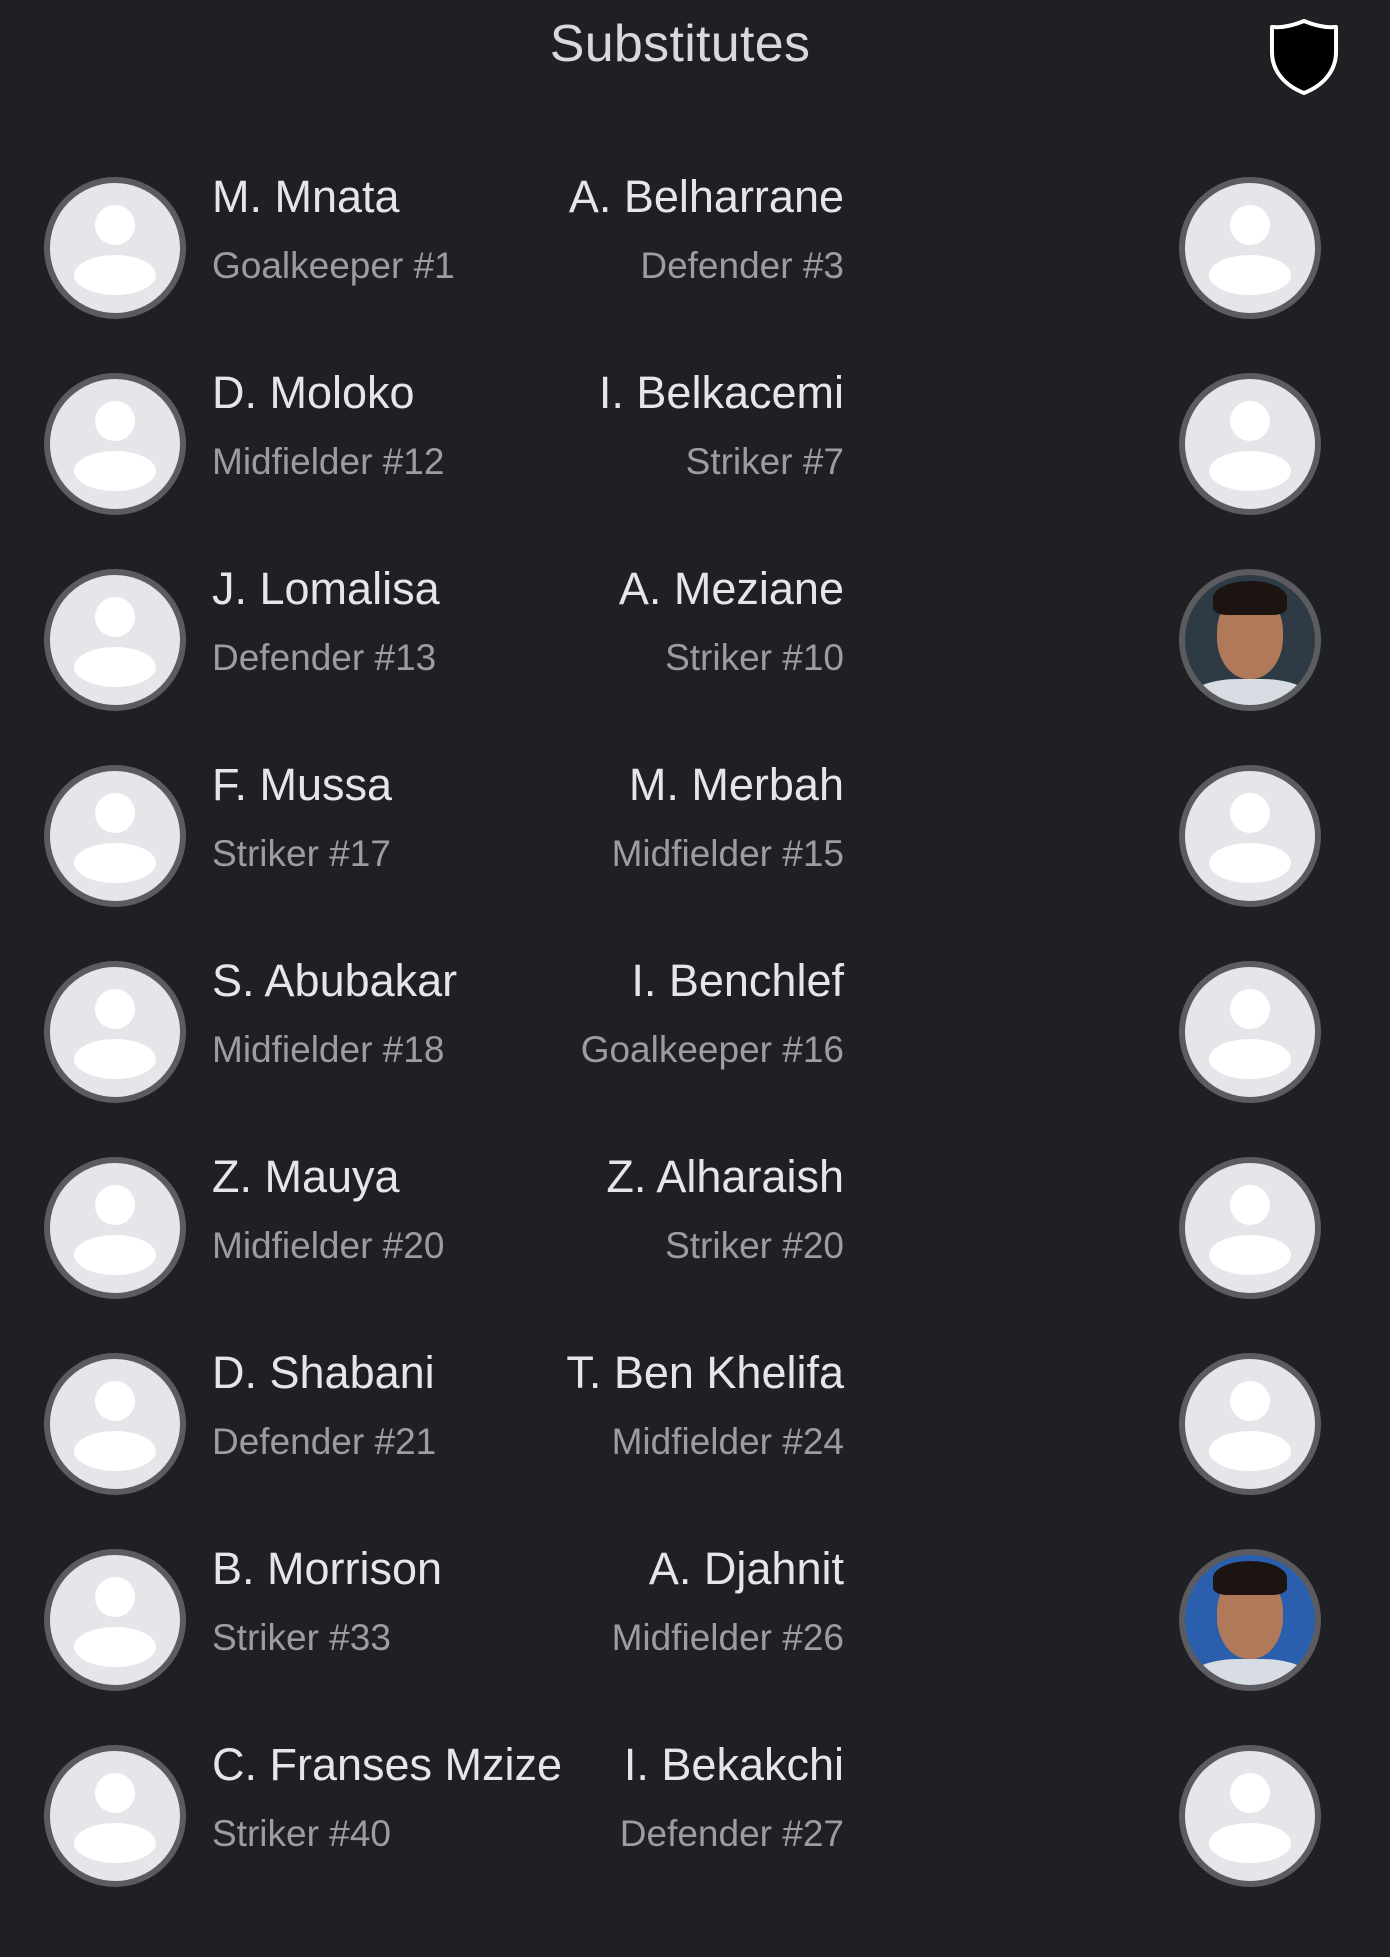 This screenshot has height=1957, width=1390. What do you see at coordinates (306, 196) in the screenshot?
I see `player-name: M. Mnata` at bounding box center [306, 196].